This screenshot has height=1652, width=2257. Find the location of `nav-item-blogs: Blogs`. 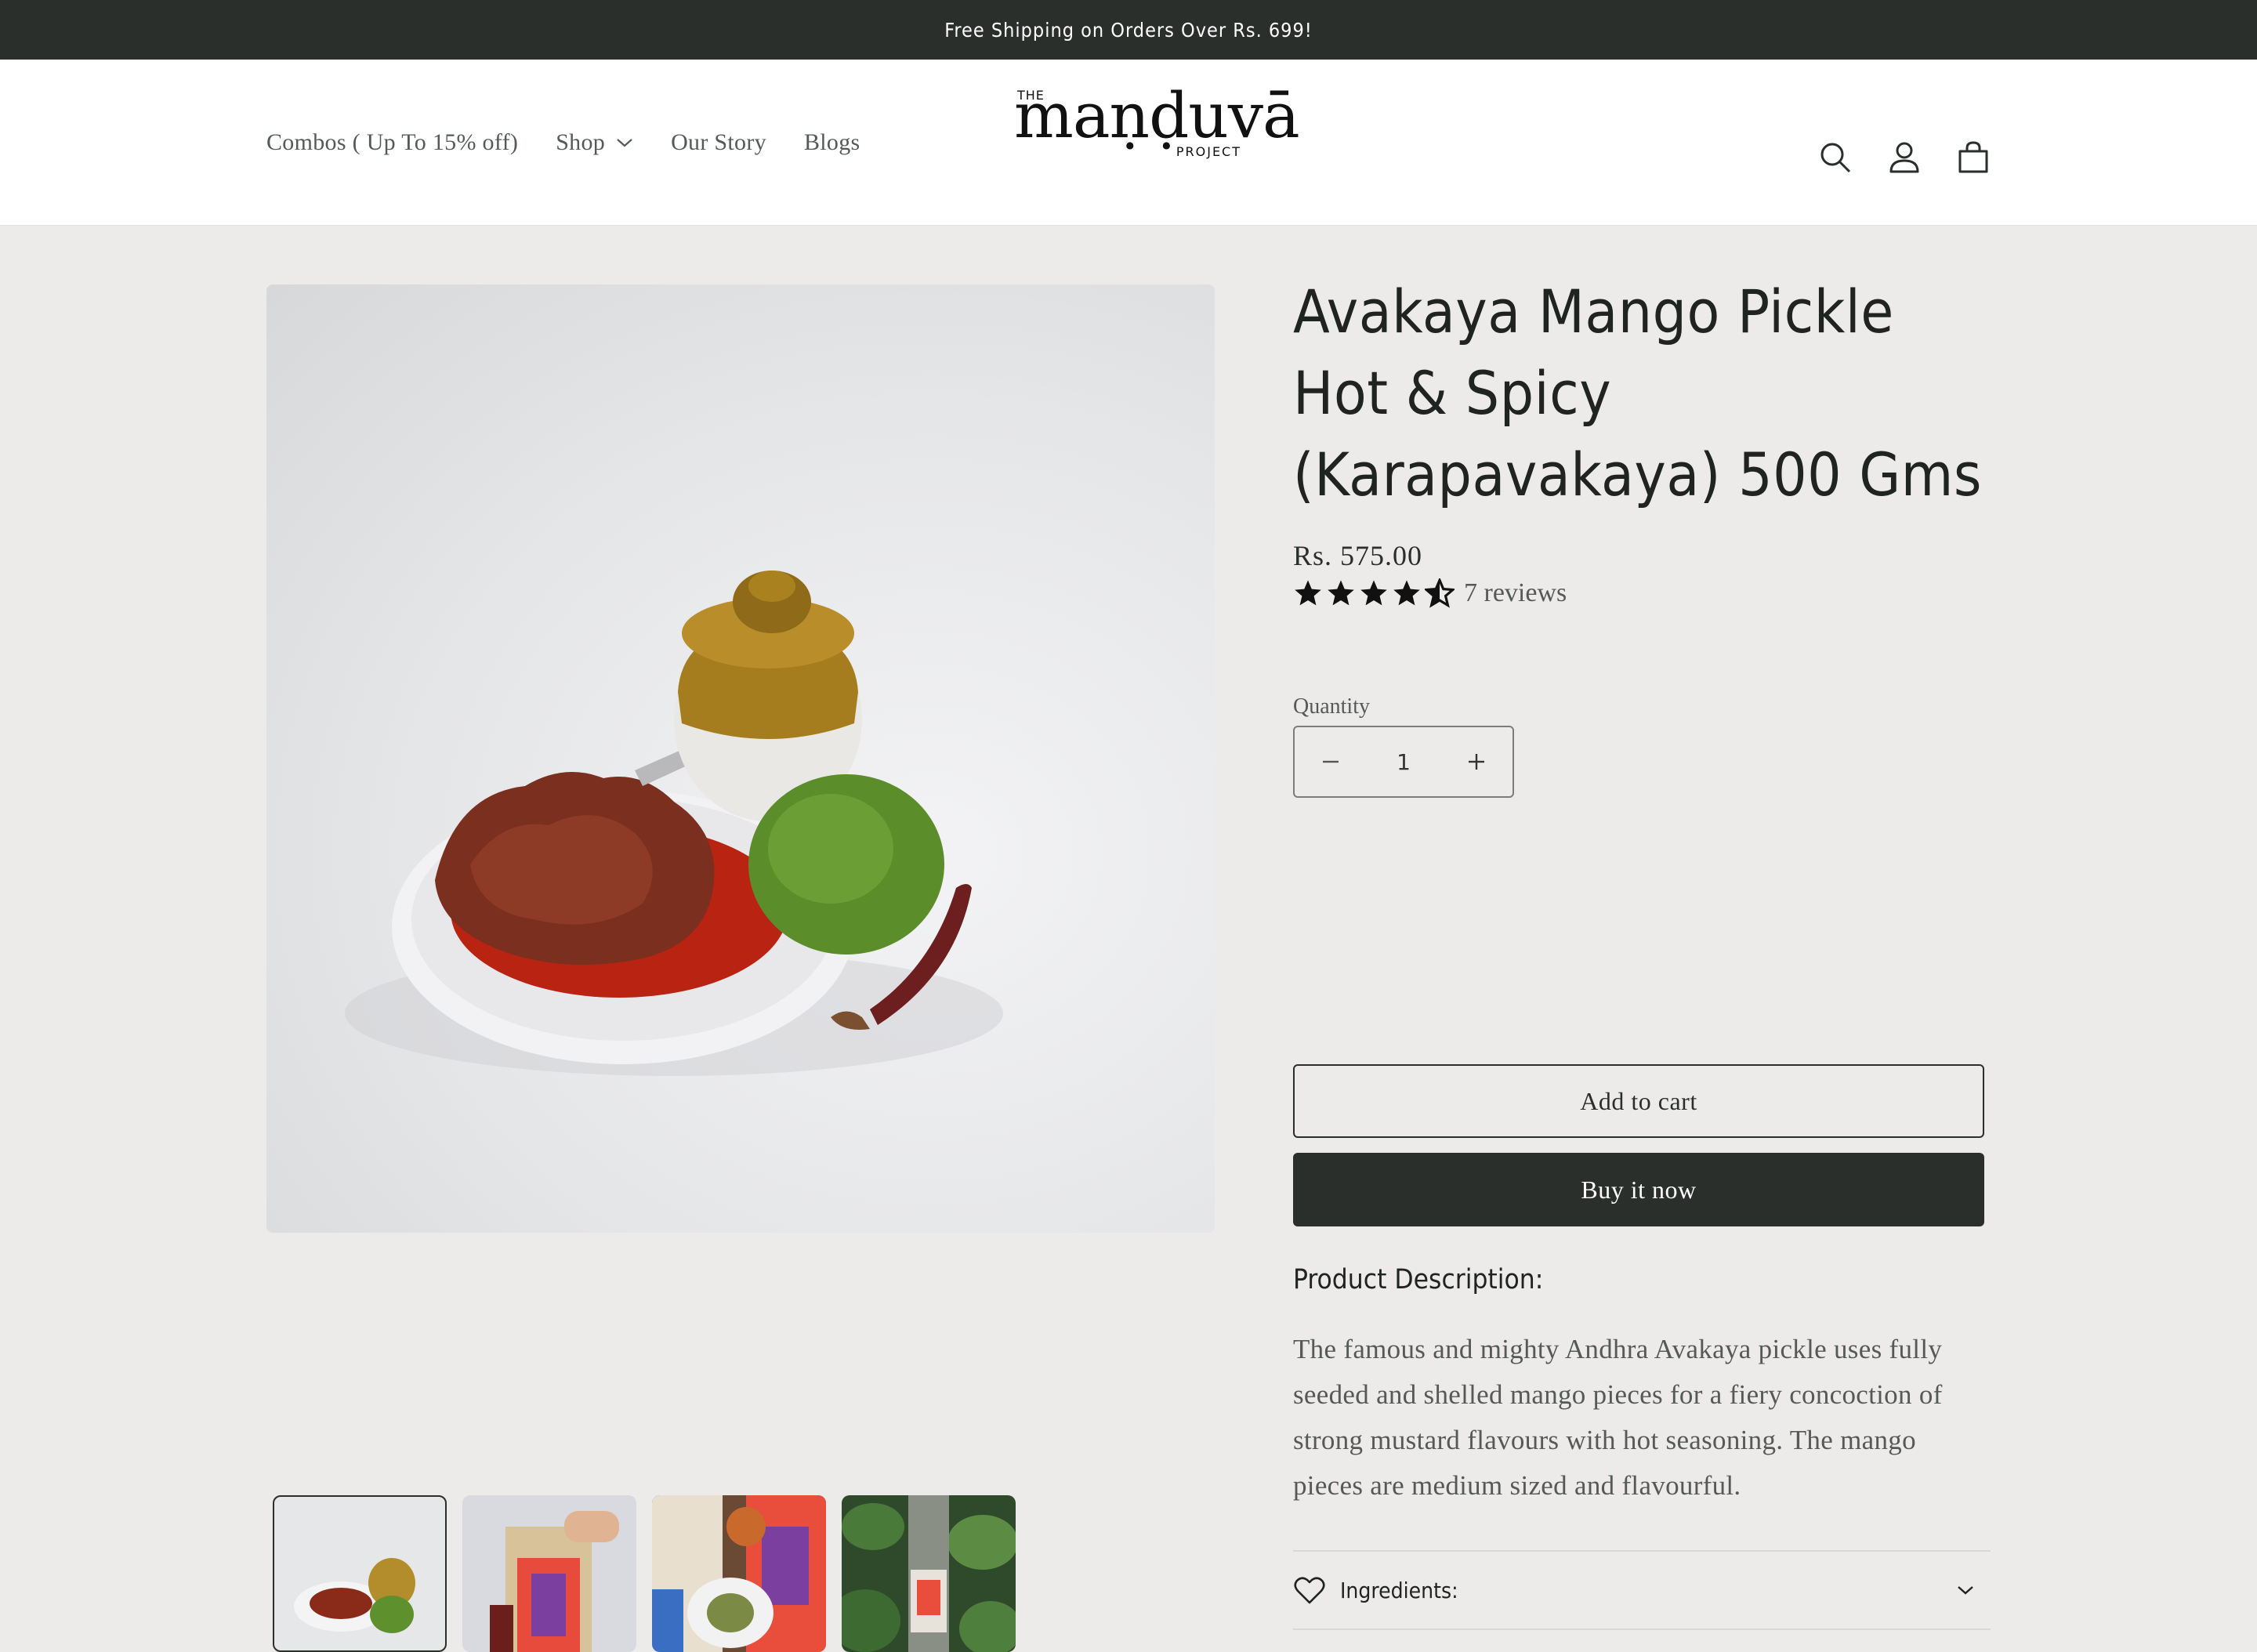

nav-item-blogs: Blogs is located at coordinates (832, 142).